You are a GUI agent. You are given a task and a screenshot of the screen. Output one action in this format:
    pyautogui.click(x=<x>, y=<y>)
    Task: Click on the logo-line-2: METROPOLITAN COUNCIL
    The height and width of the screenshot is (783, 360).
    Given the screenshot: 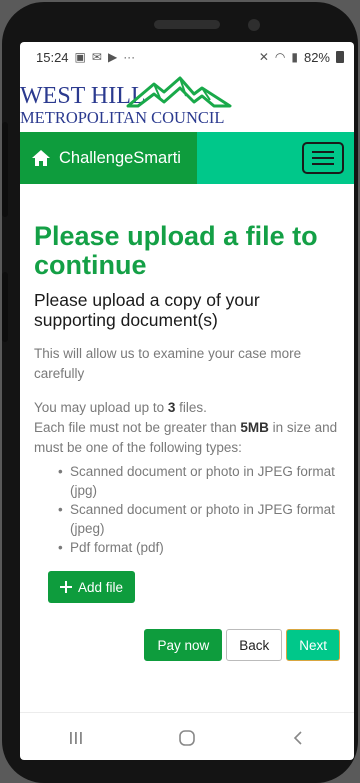 What is the action you would take?
    pyautogui.click(x=122, y=117)
    